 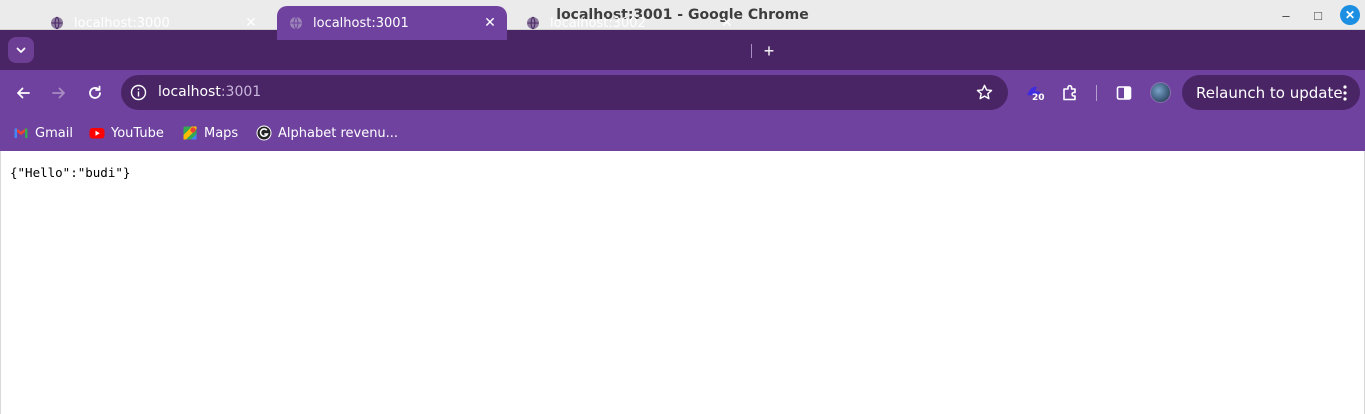 I want to click on maps-icon, so click(x=190, y=133).